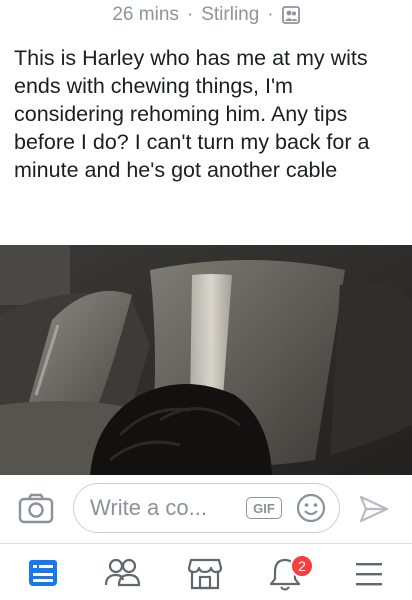 The image size is (412, 600). I want to click on post-time: 26 mins, so click(145, 15).